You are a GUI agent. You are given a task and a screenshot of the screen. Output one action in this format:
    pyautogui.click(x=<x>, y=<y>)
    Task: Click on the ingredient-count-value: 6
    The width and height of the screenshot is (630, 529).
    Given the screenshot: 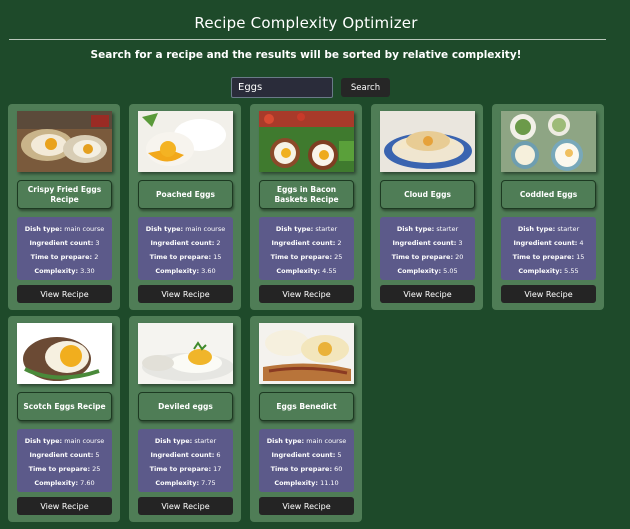 What is the action you would take?
    pyautogui.click(x=218, y=455)
    